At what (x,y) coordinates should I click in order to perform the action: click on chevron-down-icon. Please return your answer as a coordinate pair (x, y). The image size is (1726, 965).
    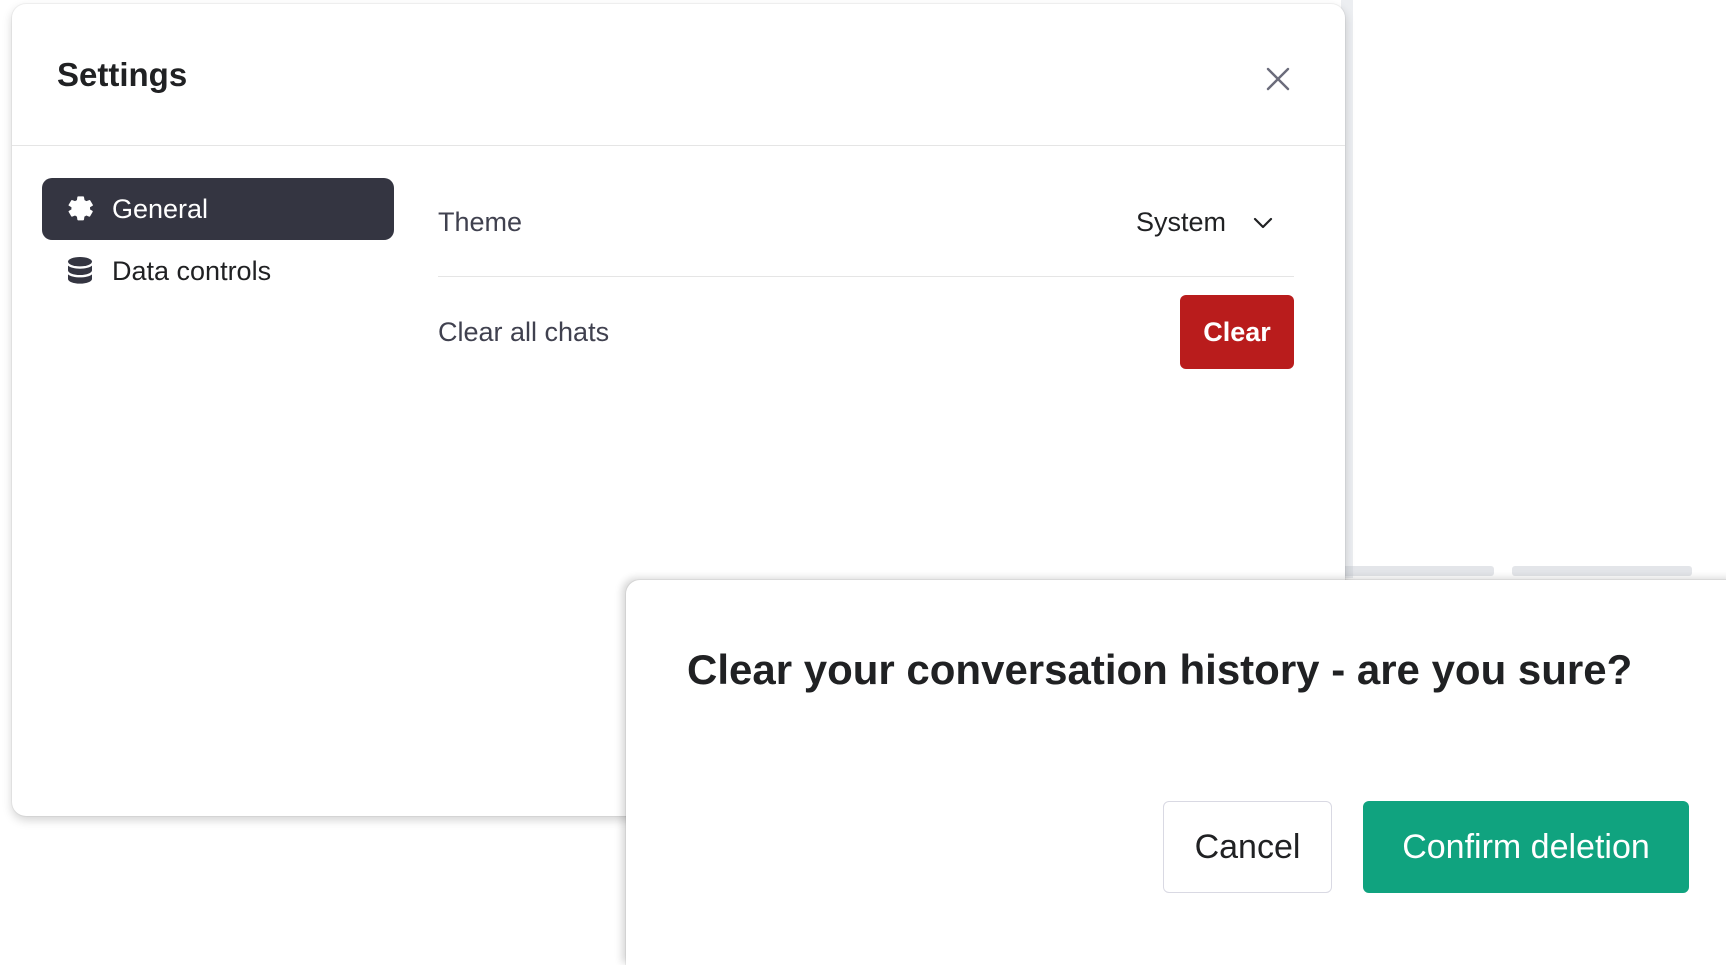
    Looking at the image, I should click on (1263, 223).